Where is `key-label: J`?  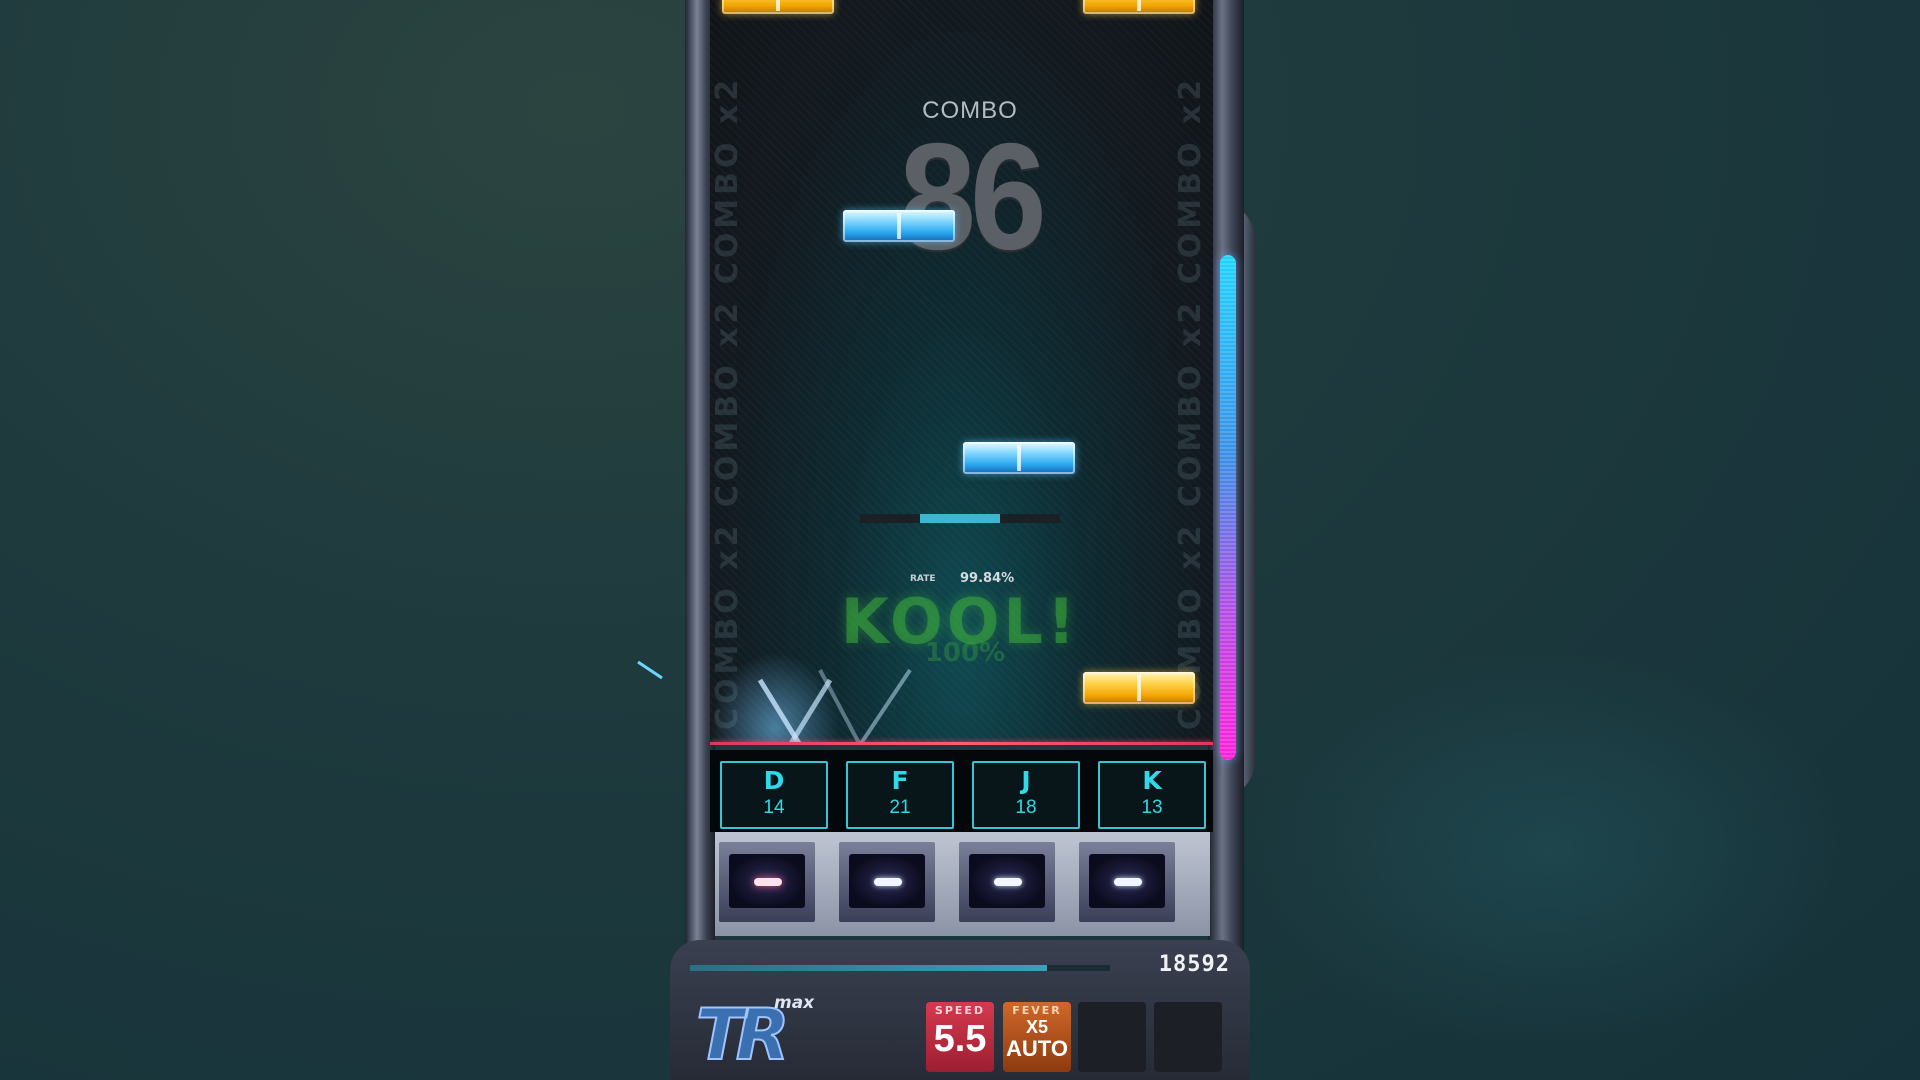
key-label: J is located at coordinates (1026, 780).